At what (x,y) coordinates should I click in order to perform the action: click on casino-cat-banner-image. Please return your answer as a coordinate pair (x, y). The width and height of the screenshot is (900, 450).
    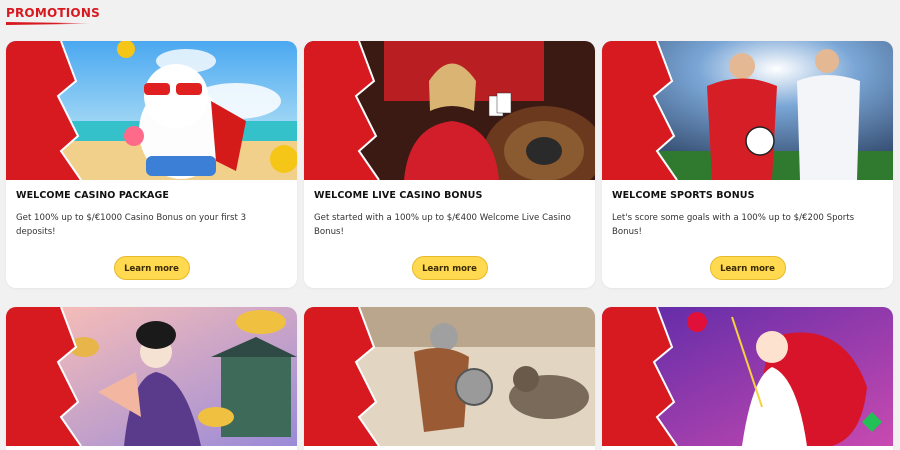
    Looking at the image, I should click on (151, 110).